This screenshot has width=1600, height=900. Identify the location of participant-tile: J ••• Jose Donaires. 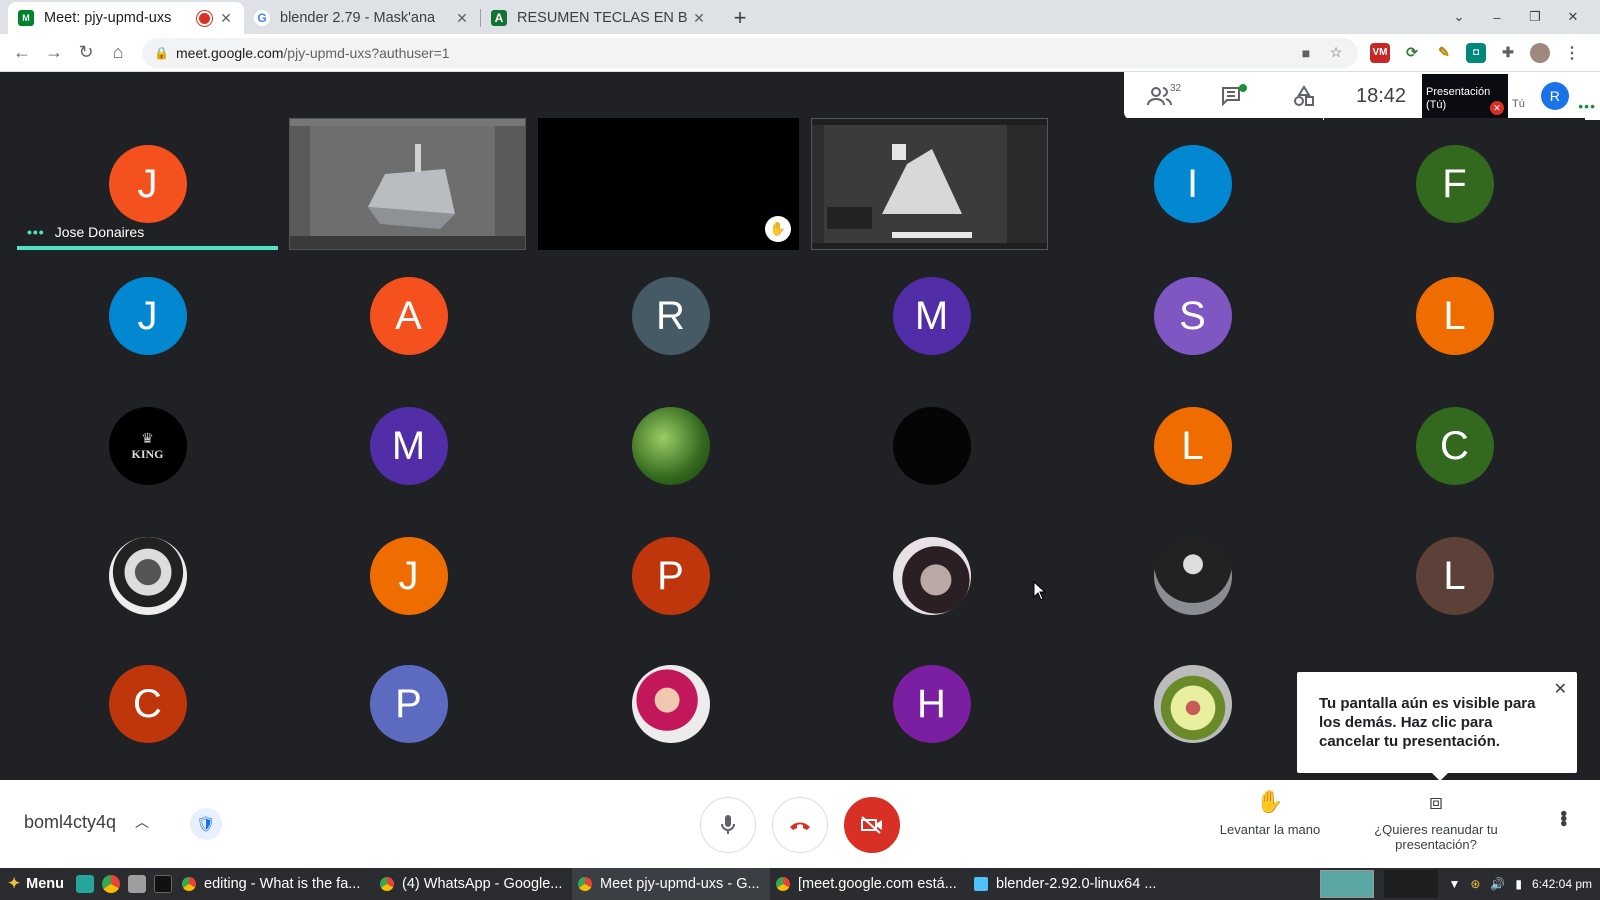
(147, 184).